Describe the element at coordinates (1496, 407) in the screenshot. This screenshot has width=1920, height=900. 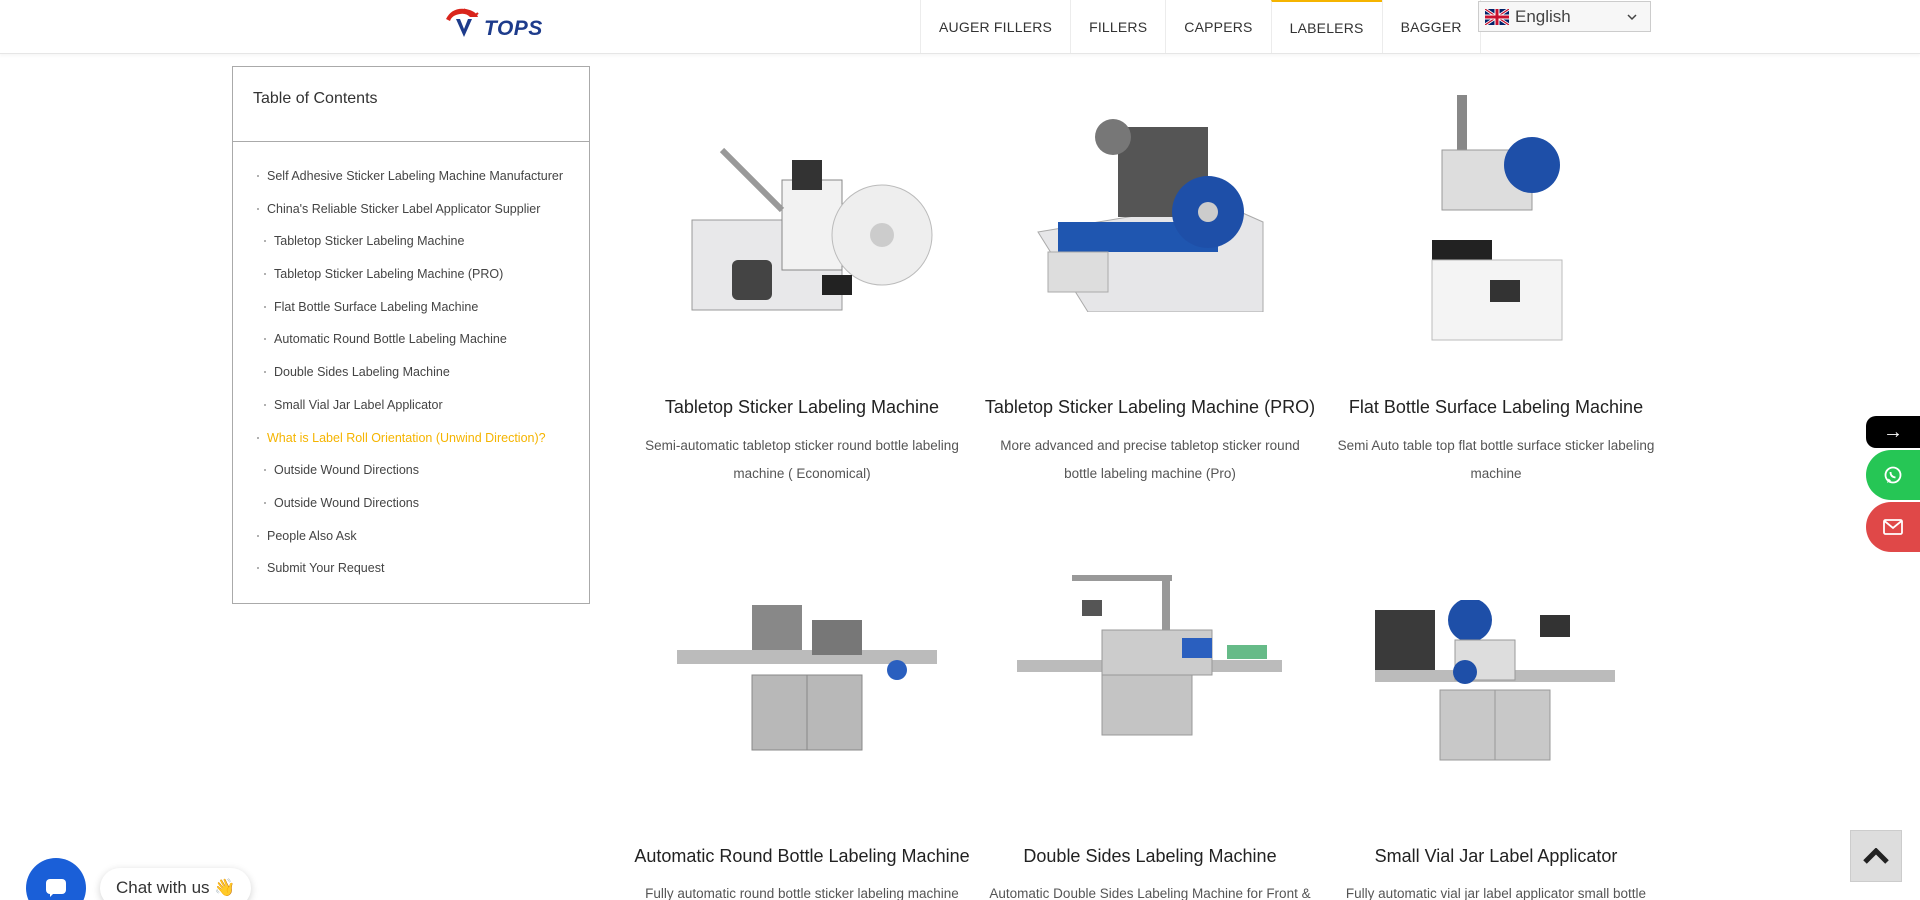
I see `product-title: Flat Bottle Surface Labeling Machine` at that location.